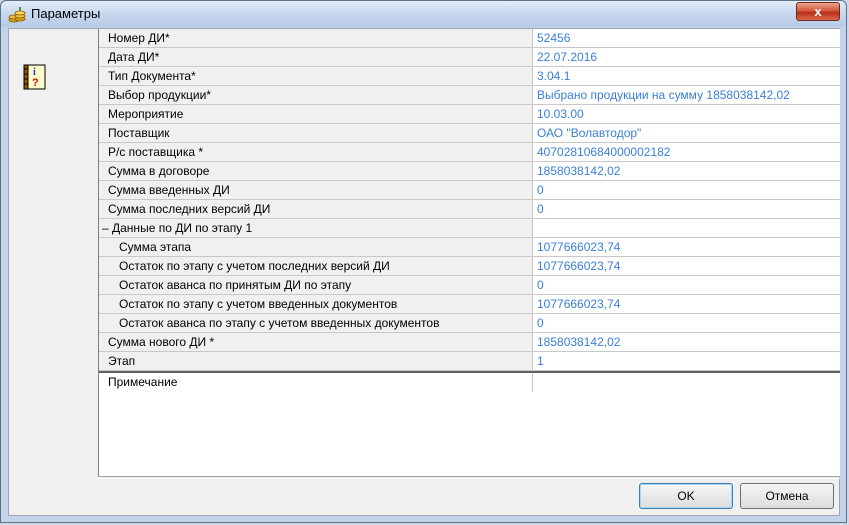 The width and height of the screenshot is (849, 525). Describe the element at coordinates (316, 171) in the screenshot. I see `property-name: Сумма в договоре` at that location.